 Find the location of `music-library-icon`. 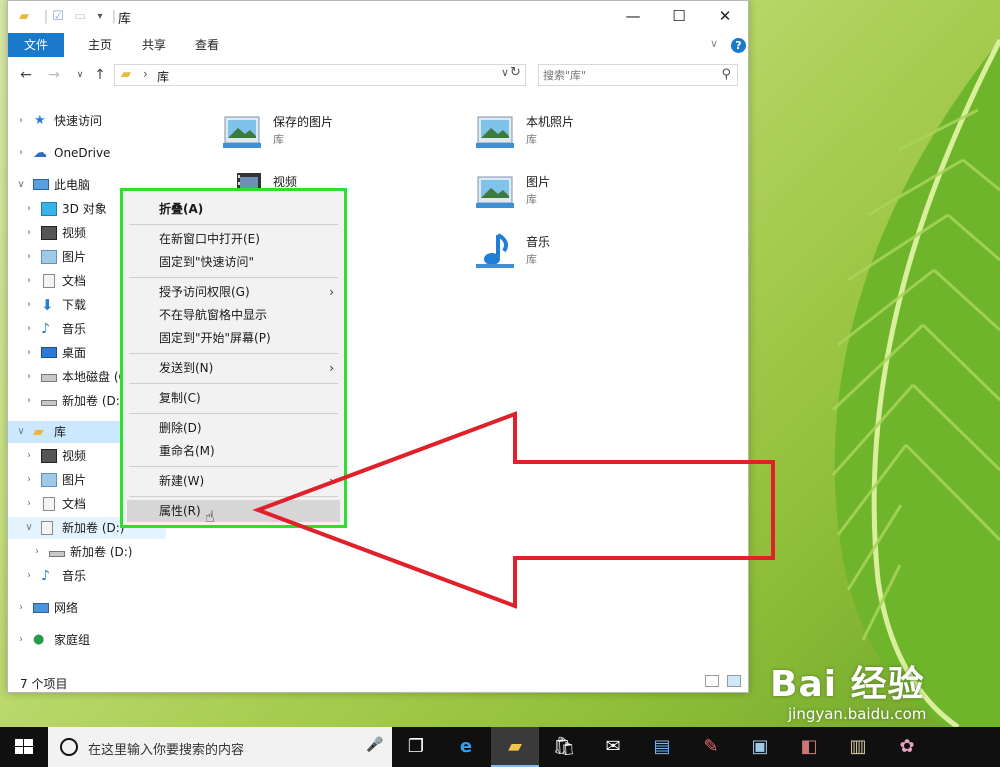

music-library-icon is located at coordinates (495, 250).